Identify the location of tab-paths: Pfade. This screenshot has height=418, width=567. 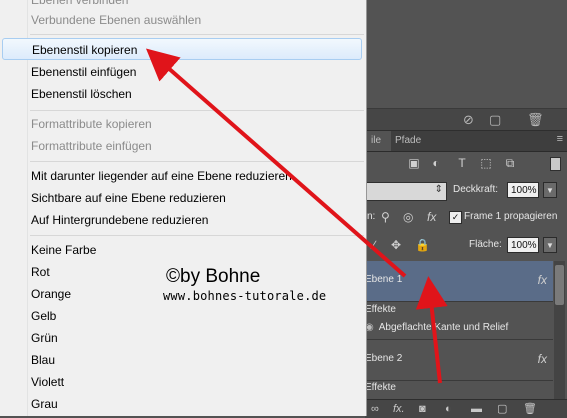
(408, 141).